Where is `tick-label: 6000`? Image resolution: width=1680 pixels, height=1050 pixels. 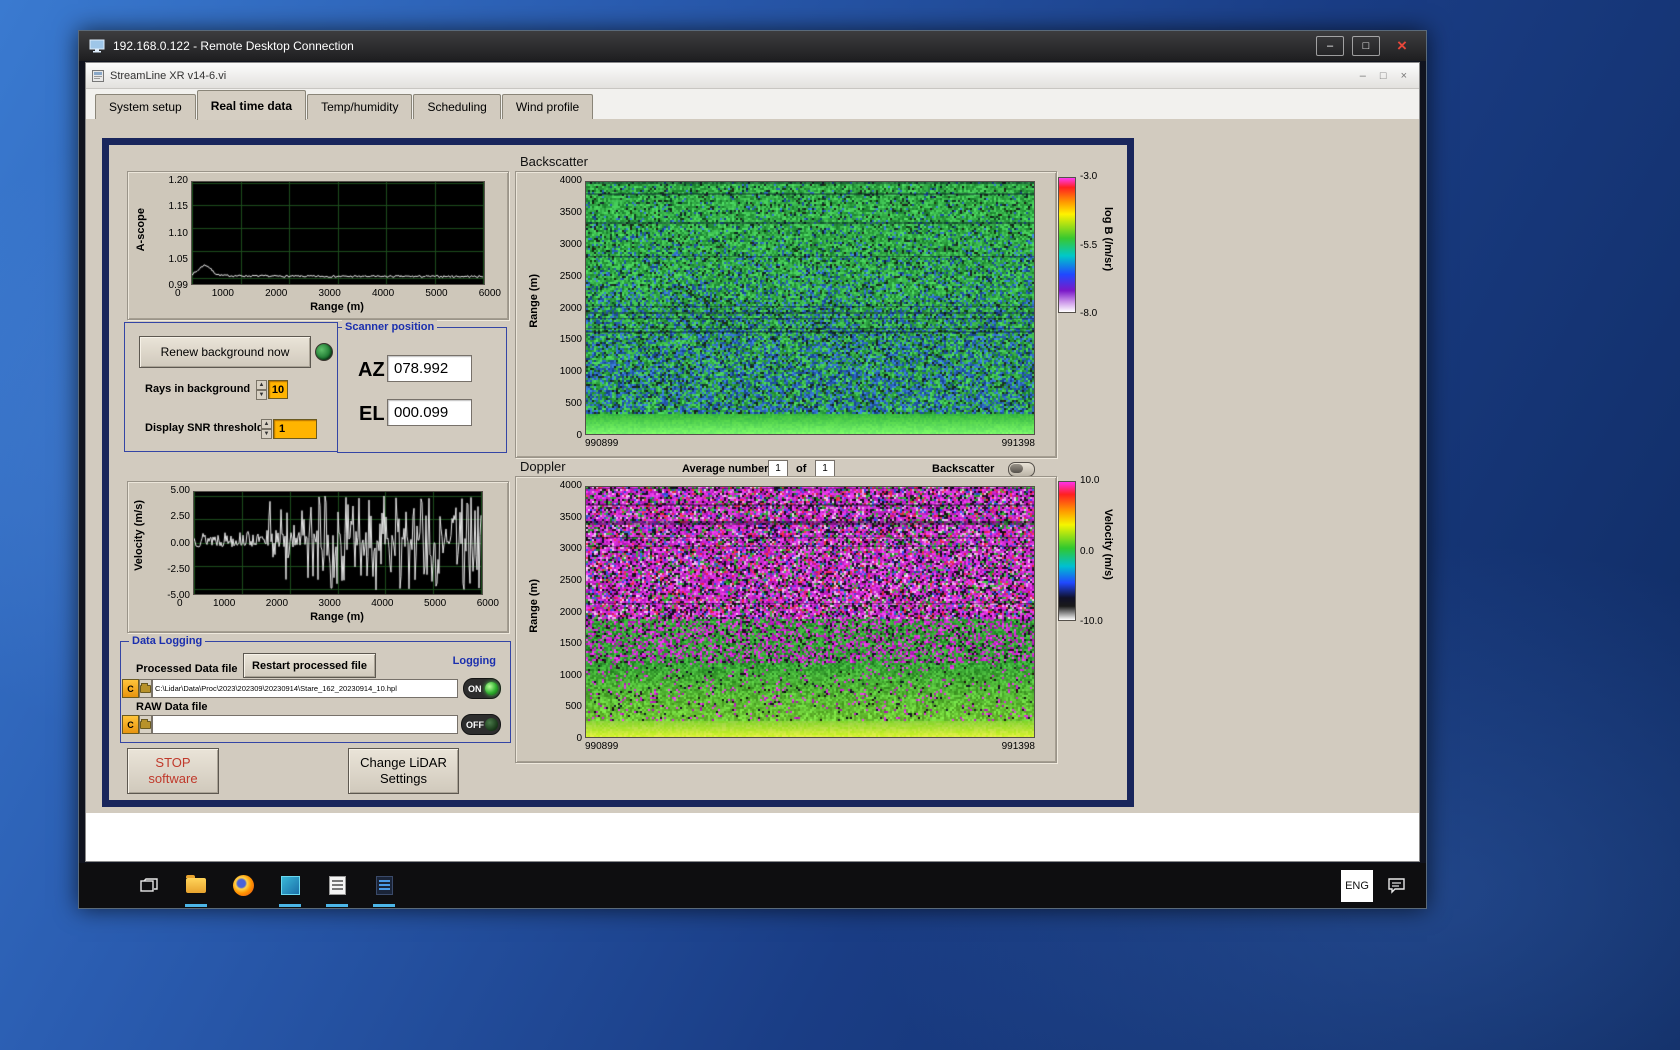 tick-label: 6000 is located at coordinates (489, 293).